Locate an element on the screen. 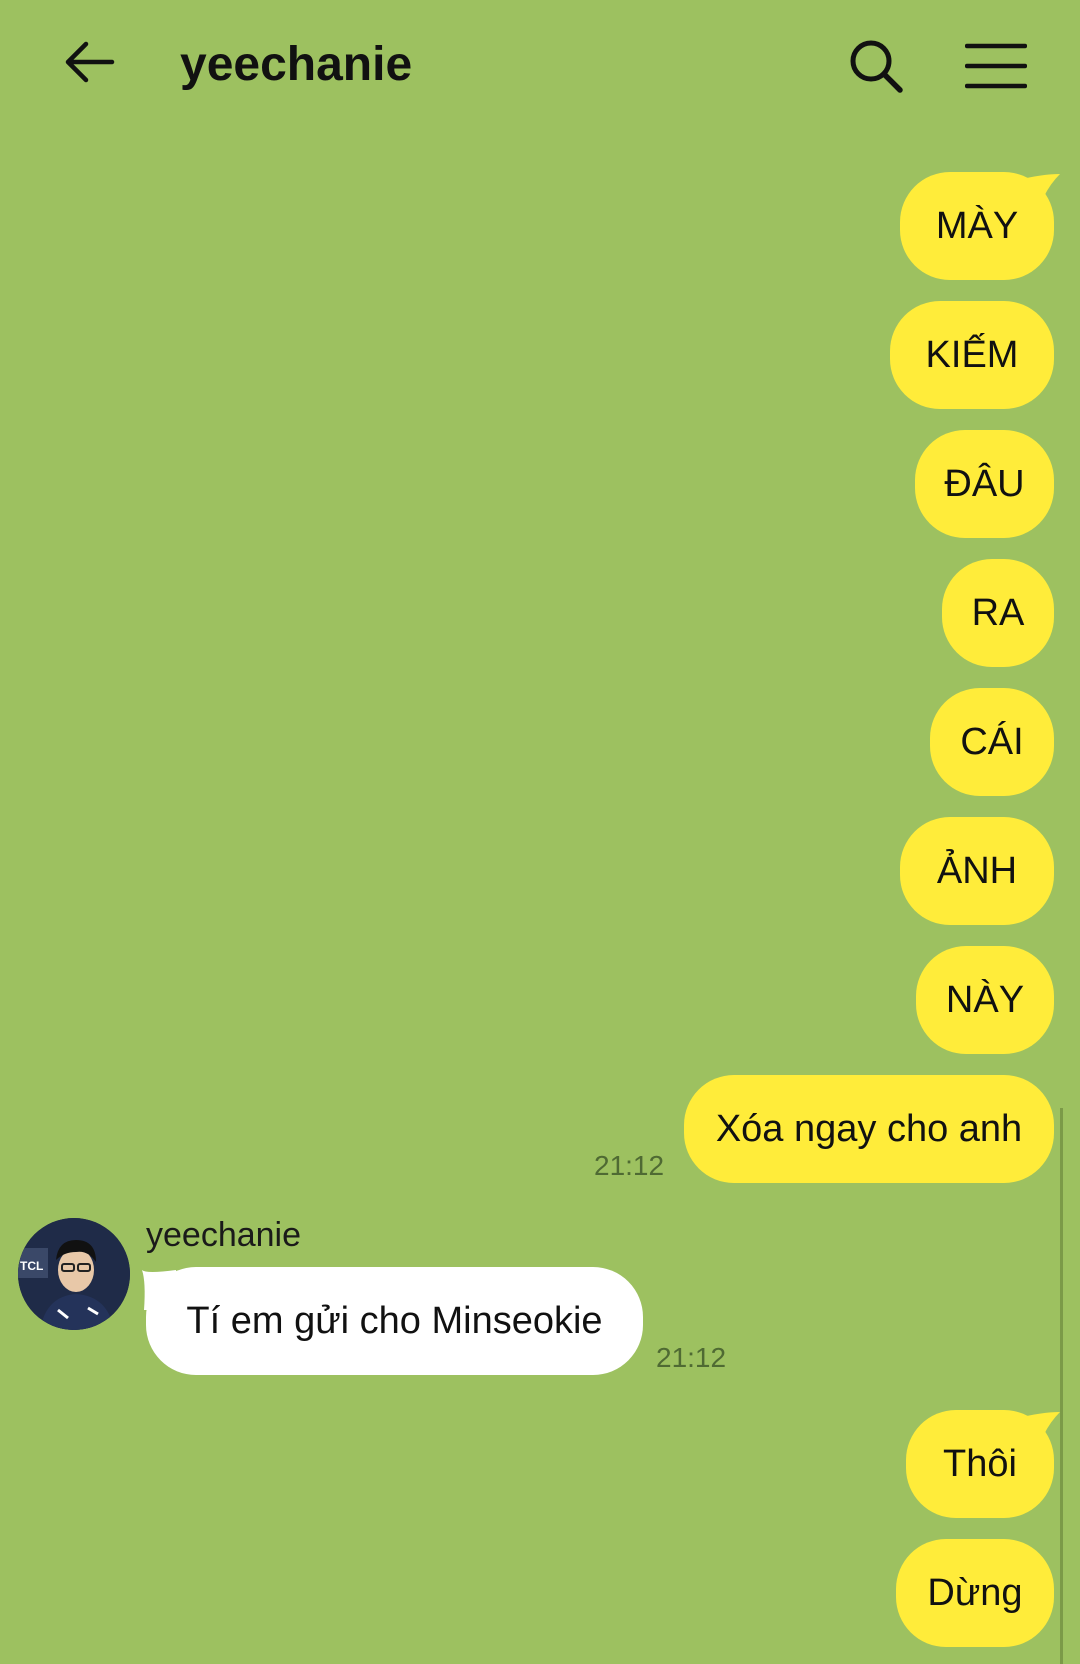  message-text: MÀY is located at coordinates (977, 225).